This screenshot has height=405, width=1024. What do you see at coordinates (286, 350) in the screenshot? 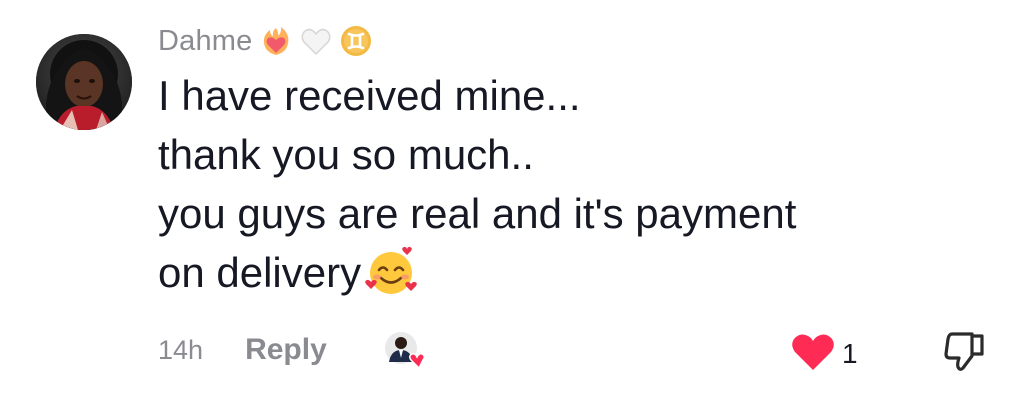
I see `reply-button: Reply` at bounding box center [286, 350].